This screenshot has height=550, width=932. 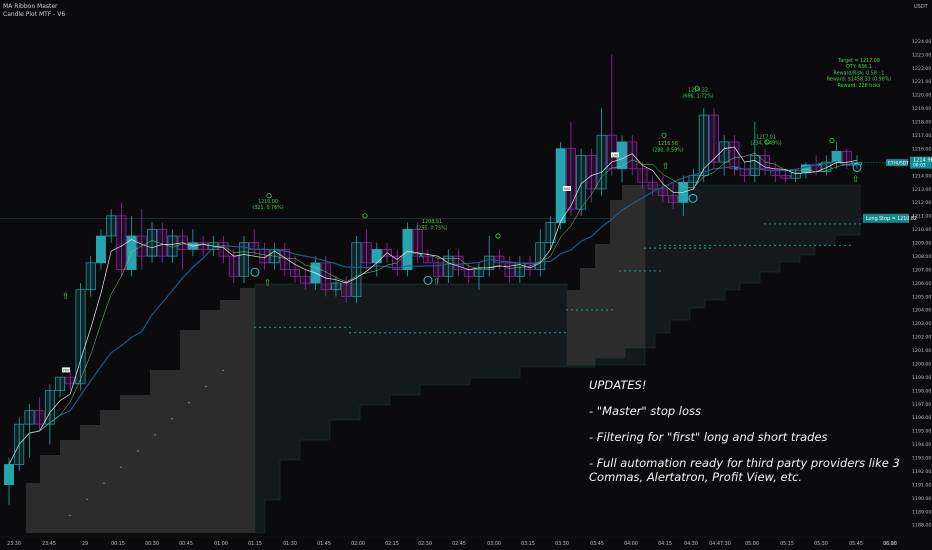 What do you see at coordinates (720, 544) in the screenshot?
I see `time-tick: 04:47:30` at bounding box center [720, 544].